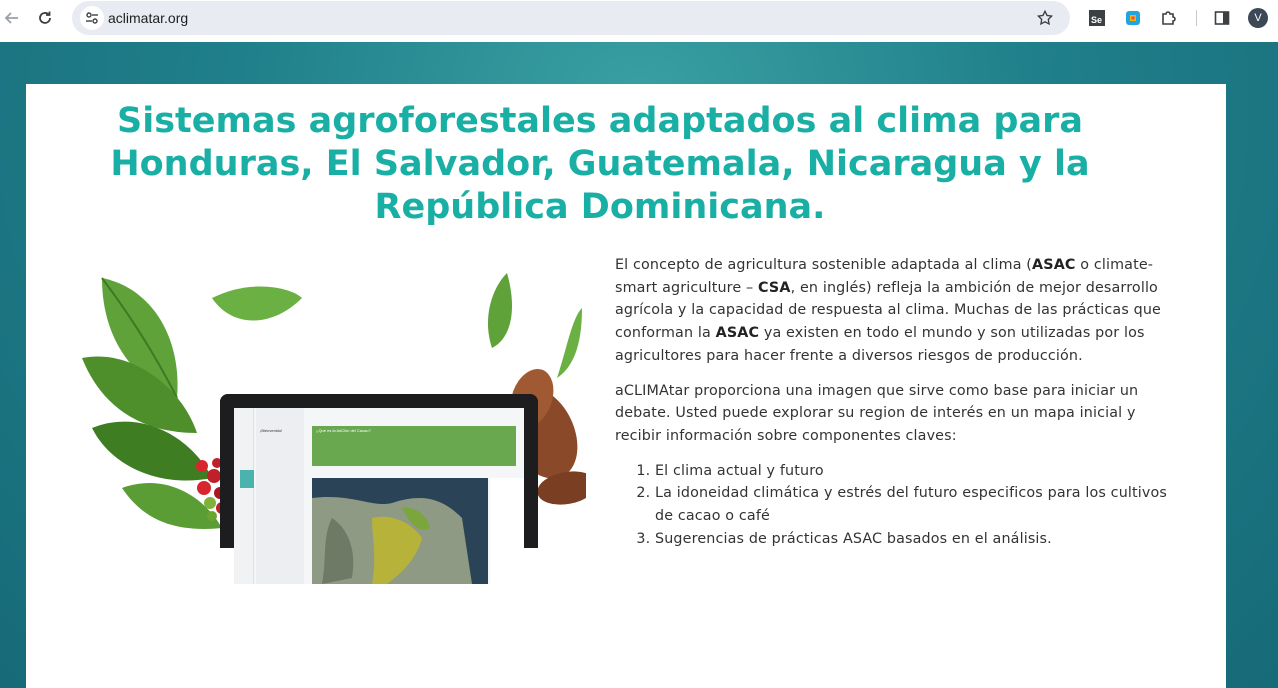  I want to click on svg-text: Se, so click(1096, 20).